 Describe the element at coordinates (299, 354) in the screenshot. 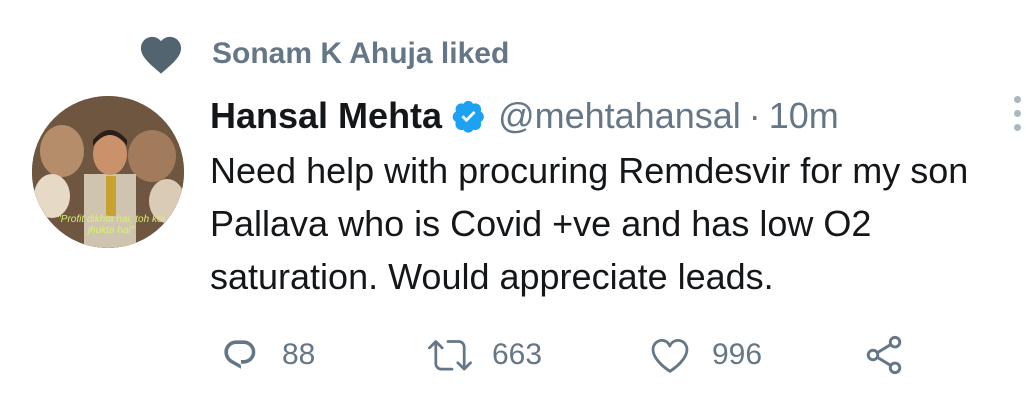

I see `reply-count: 88` at that location.